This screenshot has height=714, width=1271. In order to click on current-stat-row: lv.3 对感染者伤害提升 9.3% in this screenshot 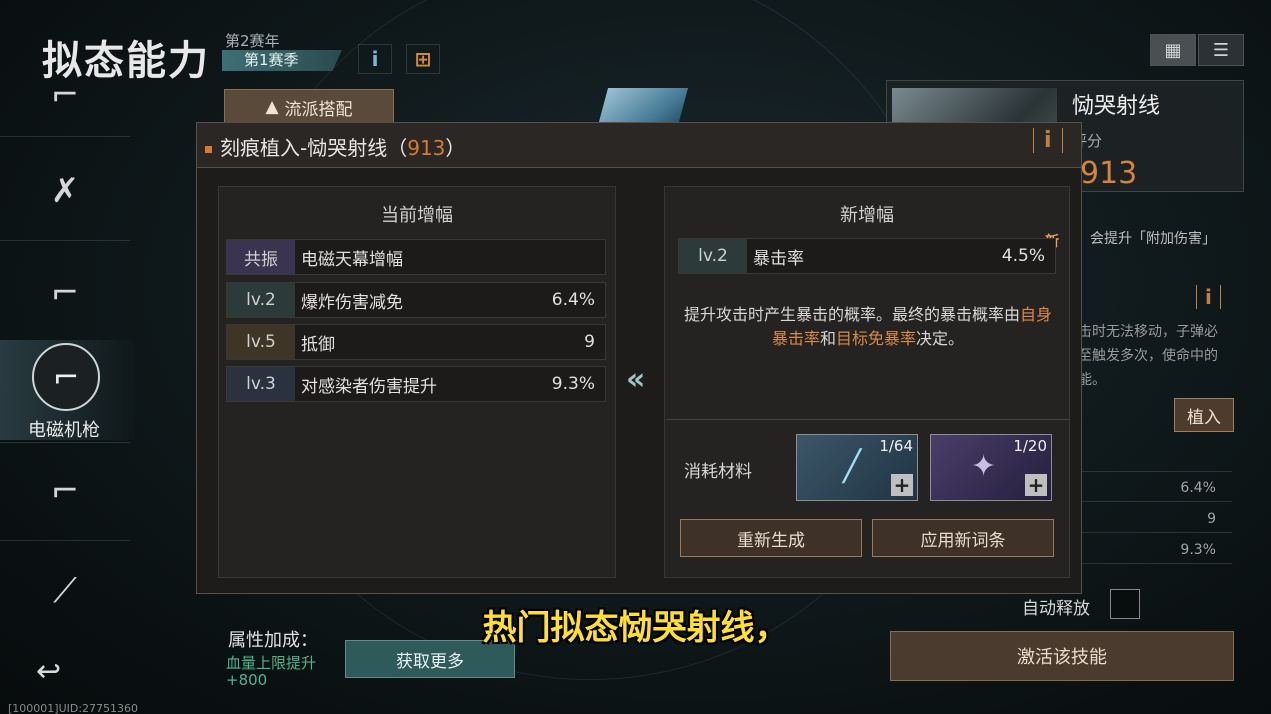, I will do `click(416, 384)`.